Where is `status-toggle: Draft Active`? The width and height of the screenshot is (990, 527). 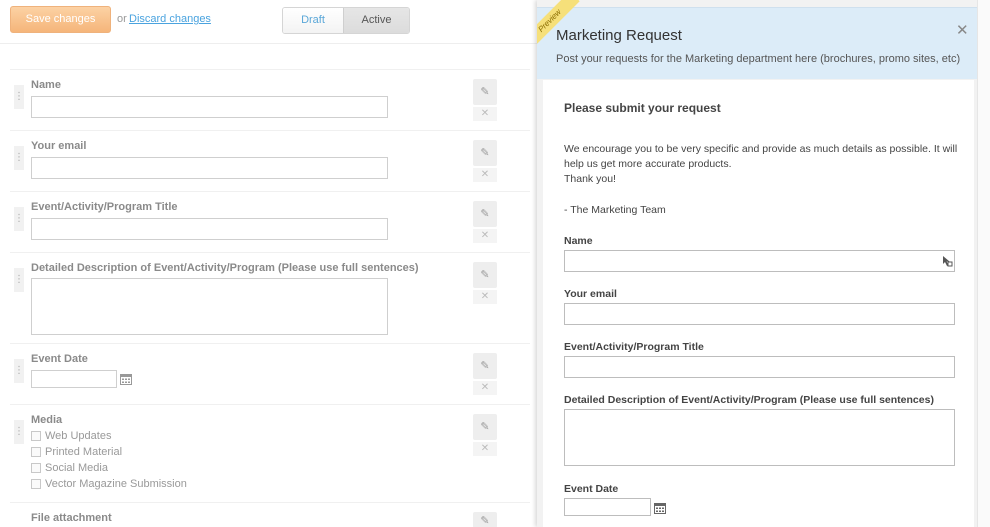
status-toggle: Draft Active is located at coordinates (346, 20).